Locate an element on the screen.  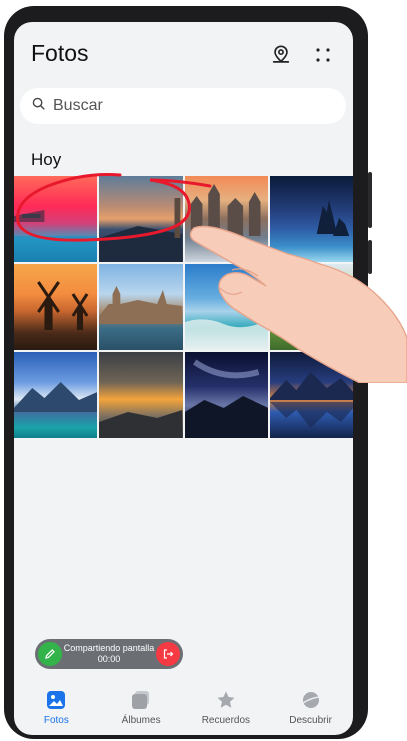
red-circle-annotation is located at coordinates (114, 207).